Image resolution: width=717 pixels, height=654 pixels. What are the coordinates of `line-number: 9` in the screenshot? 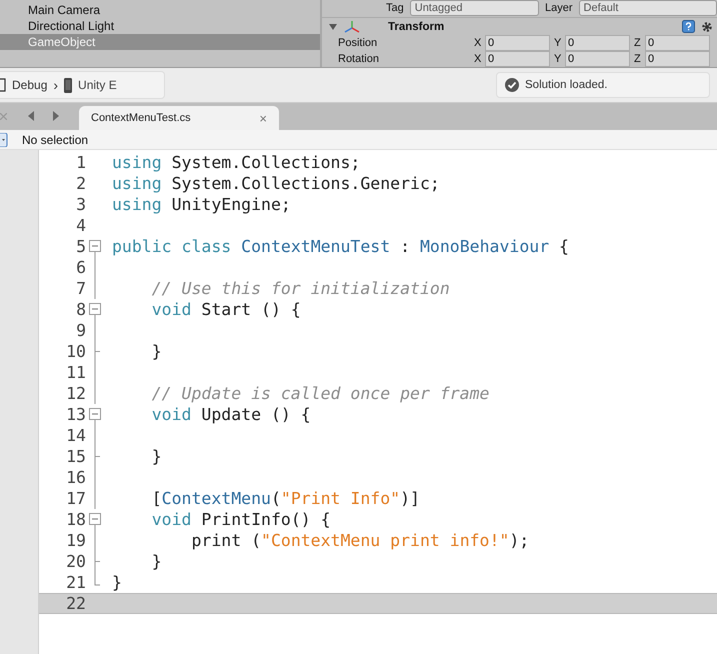 It's located at (80, 330).